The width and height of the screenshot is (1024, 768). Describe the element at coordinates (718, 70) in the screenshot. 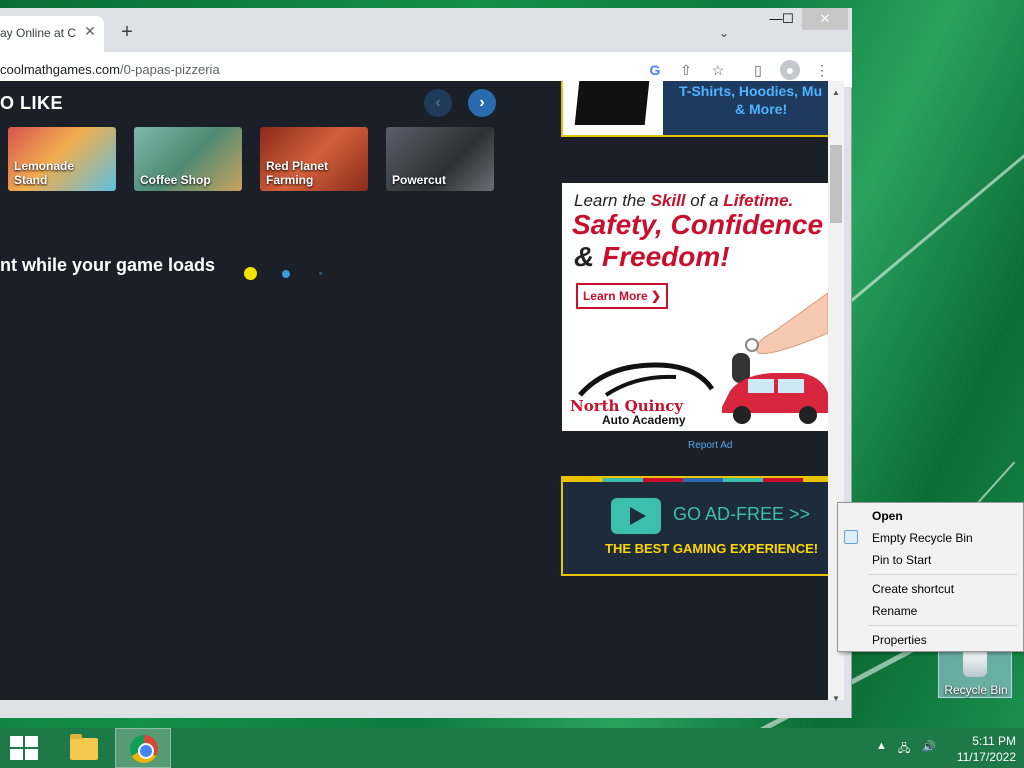

I see `bookmark-star-icon: ☆` at that location.